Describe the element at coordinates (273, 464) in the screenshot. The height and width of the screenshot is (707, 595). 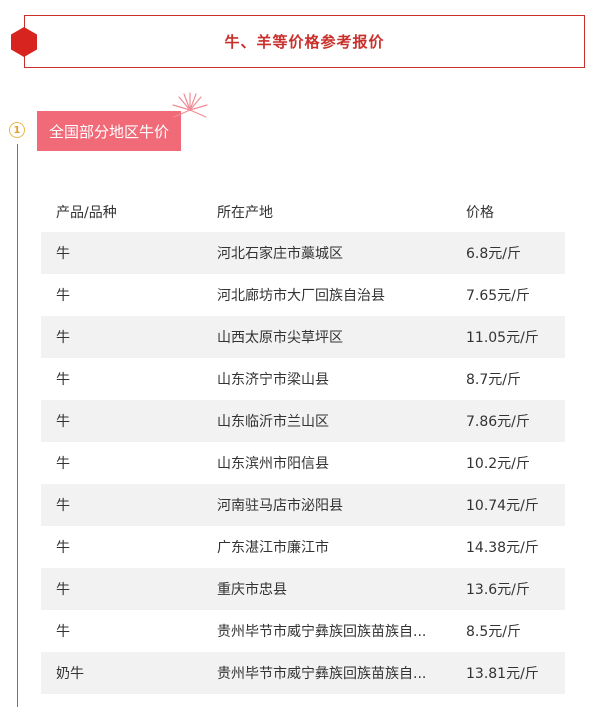
I see `cell-origin: 山东滨州市阳信县` at that location.